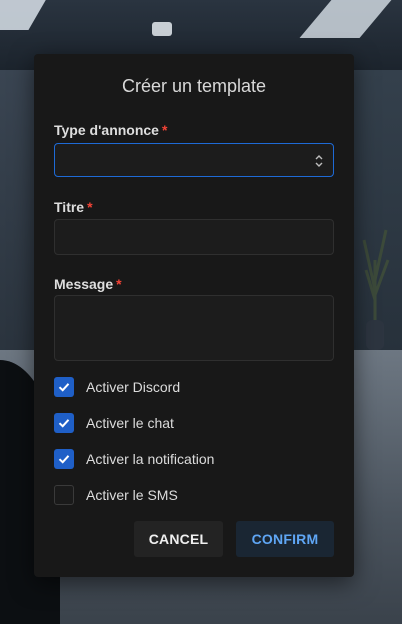 This screenshot has width=402, height=624. I want to click on chat-checkbox, so click(64, 423).